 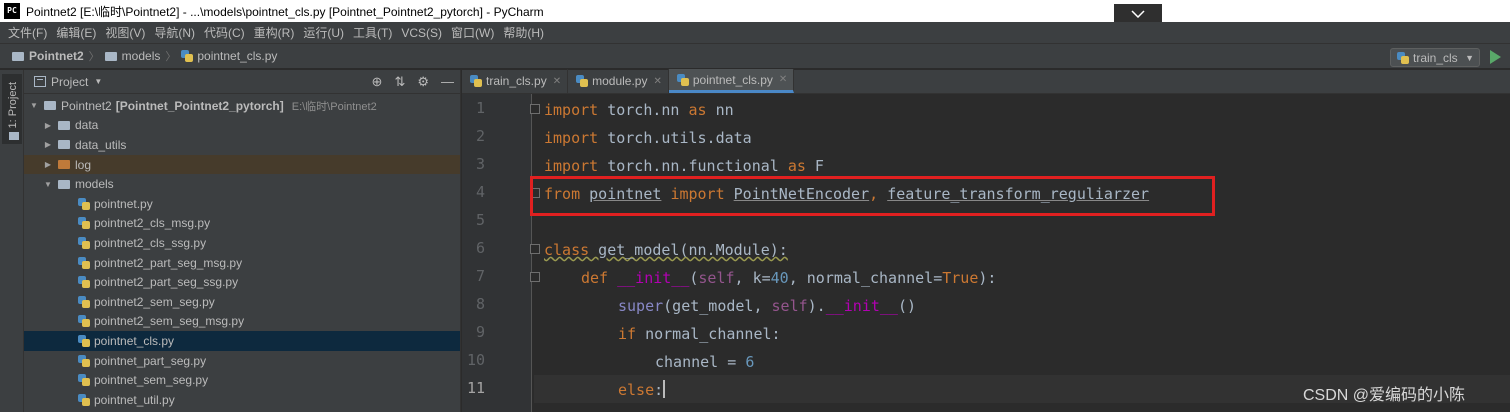 I want to click on line-number: 7, so click(x=480, y=276).